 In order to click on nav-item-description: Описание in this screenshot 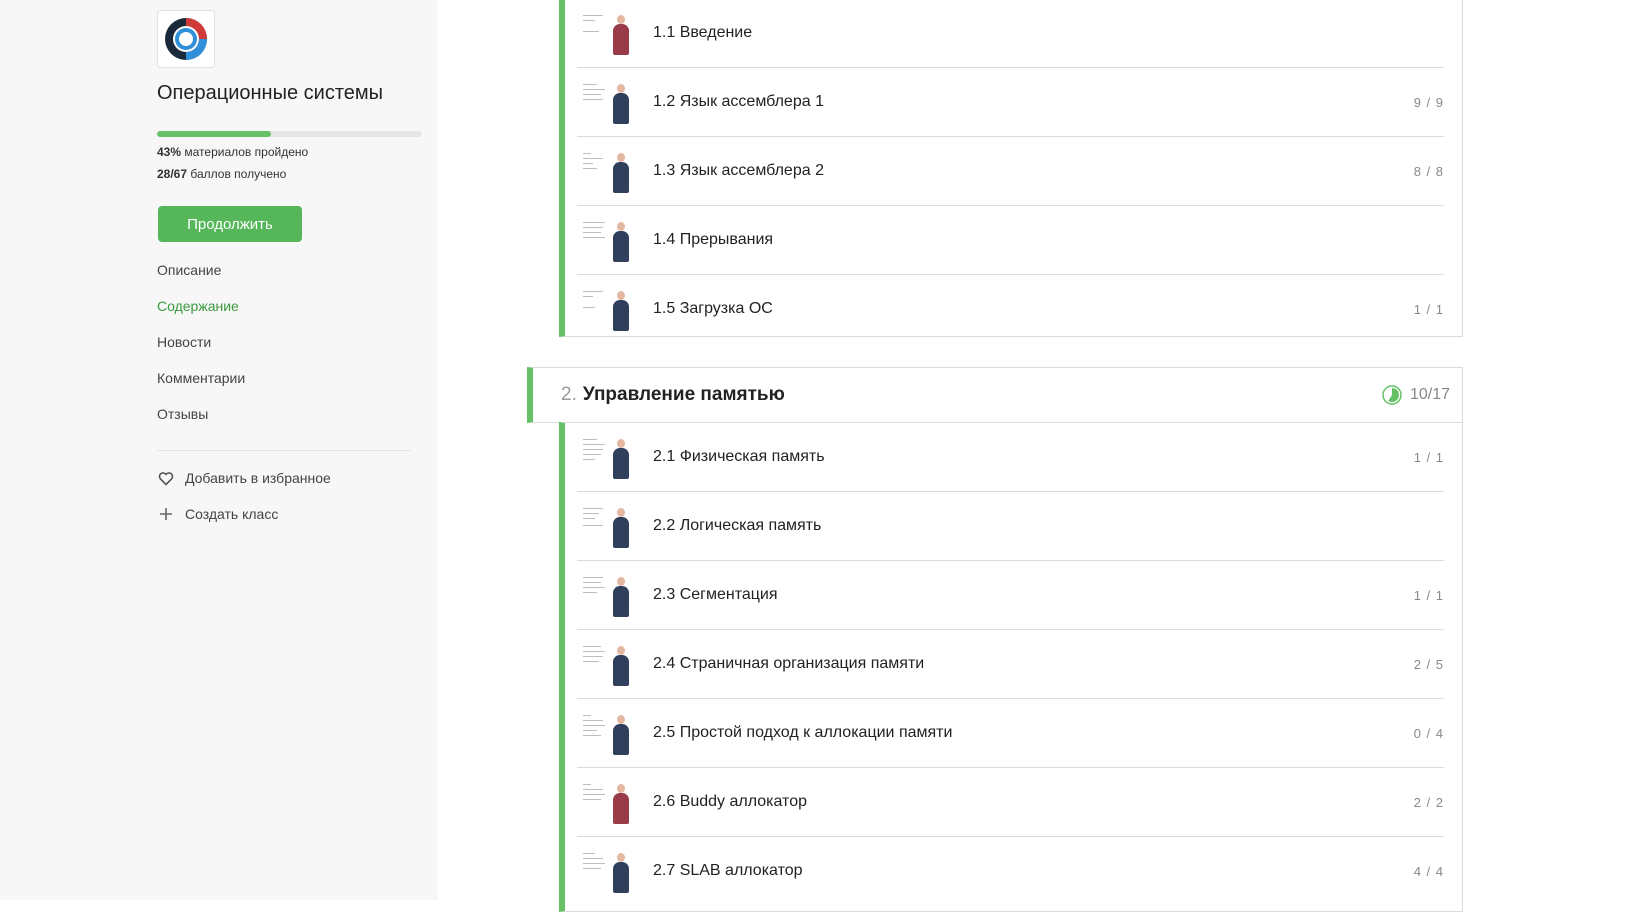, I will do `click(201, 280)`.